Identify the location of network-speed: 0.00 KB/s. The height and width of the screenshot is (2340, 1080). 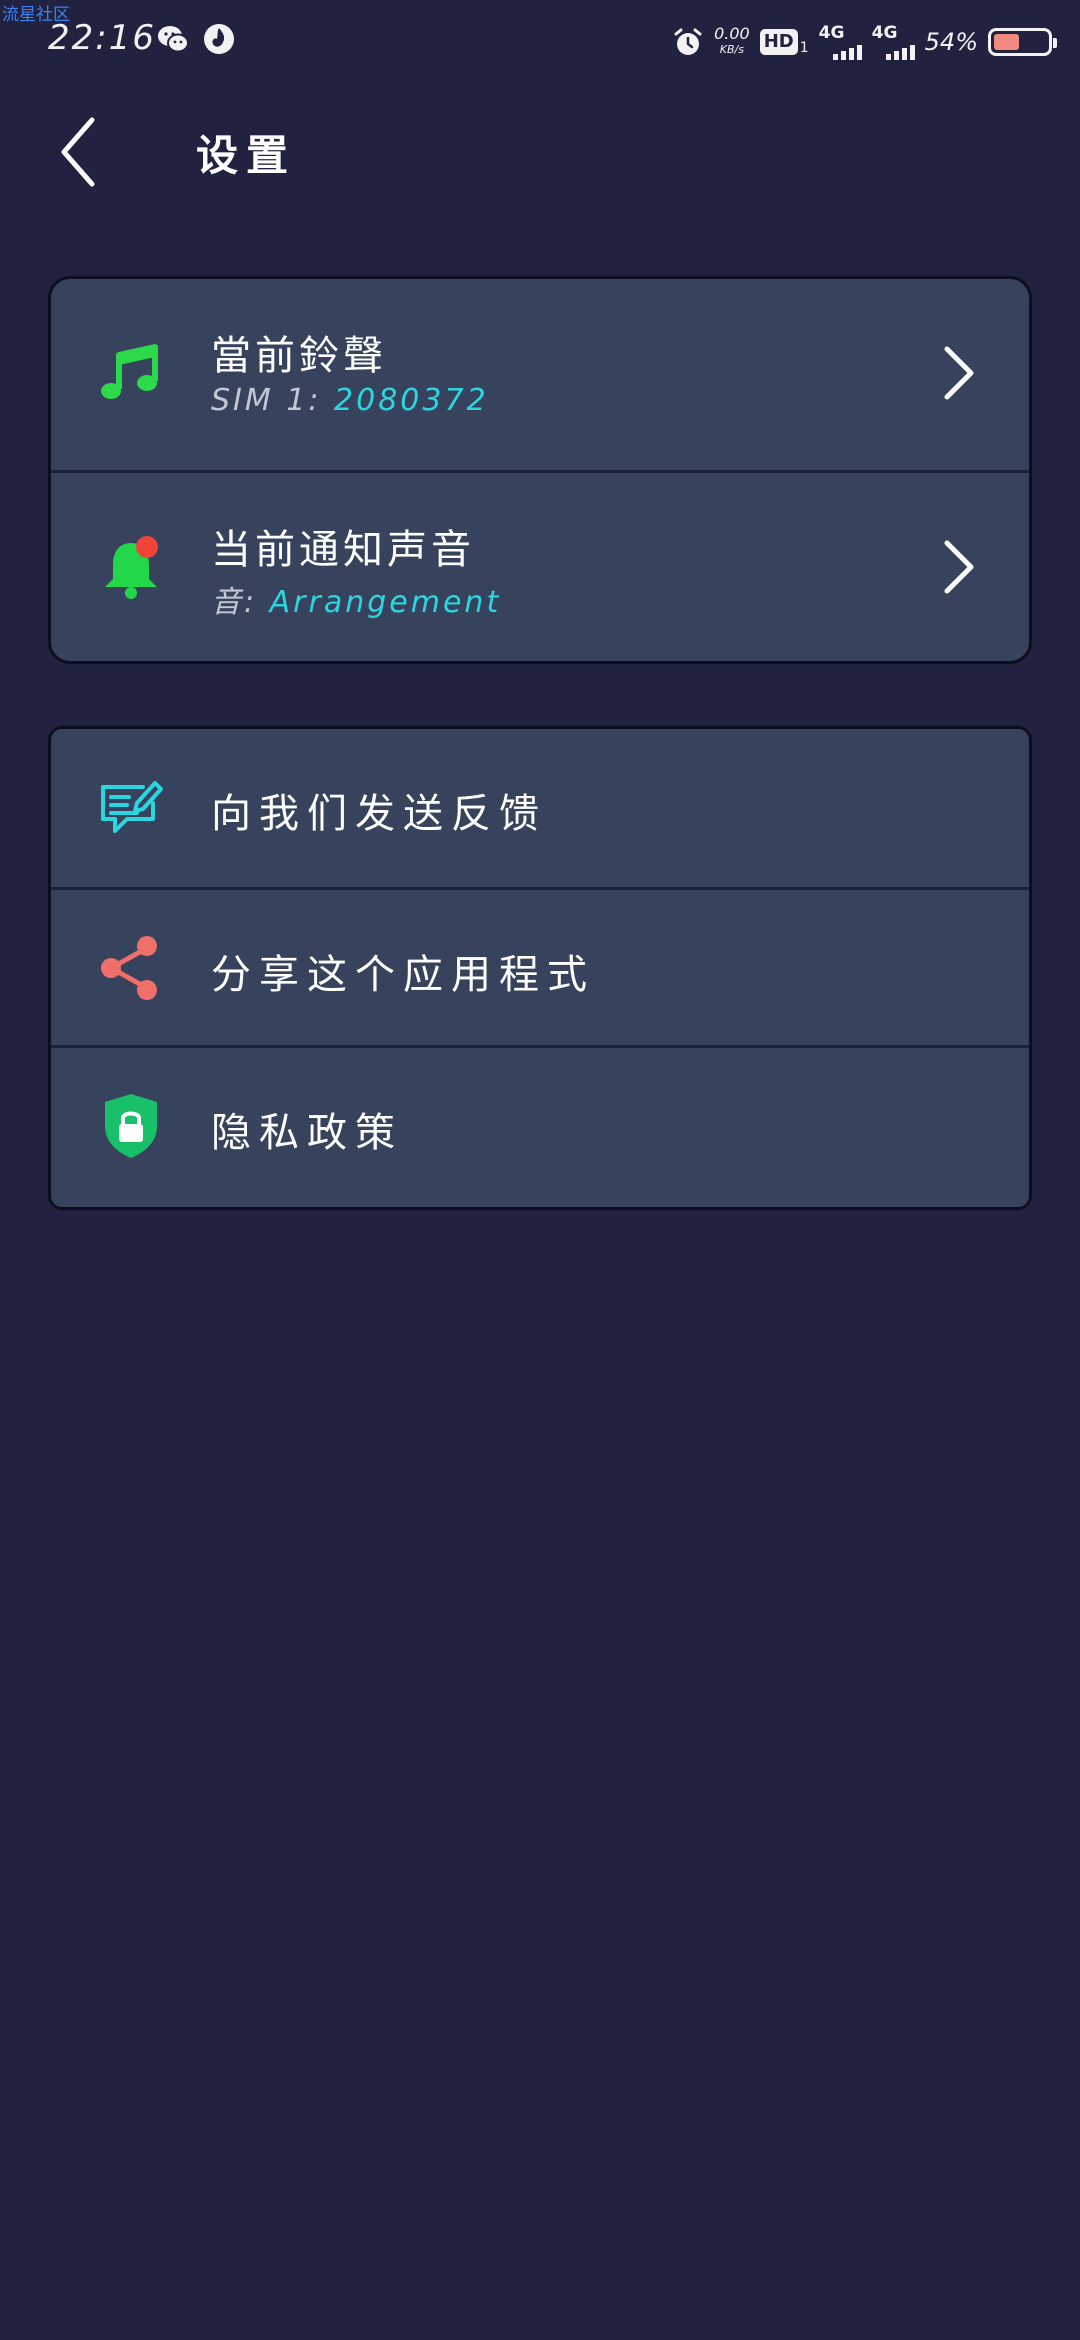
(732, 42).